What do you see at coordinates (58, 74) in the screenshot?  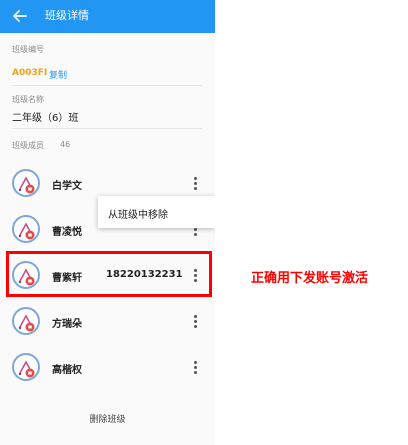 I see `copy-code-button: 复制` at bounding box center [58, 74].